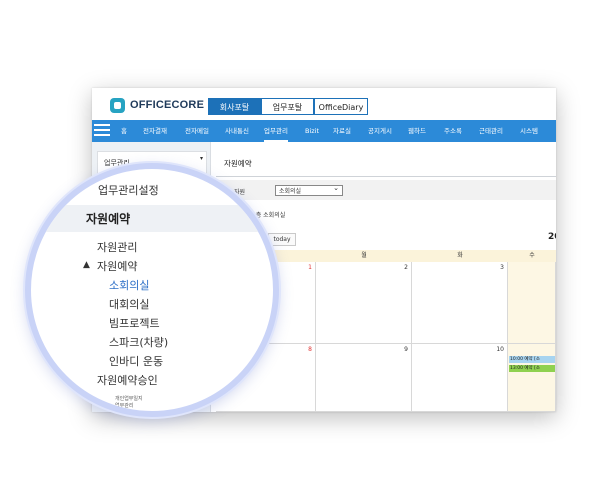  What do you see at coordinates (532, 256) in the screenshot?
I see `weekday-wed: 수` at bounding box center [532, 256].